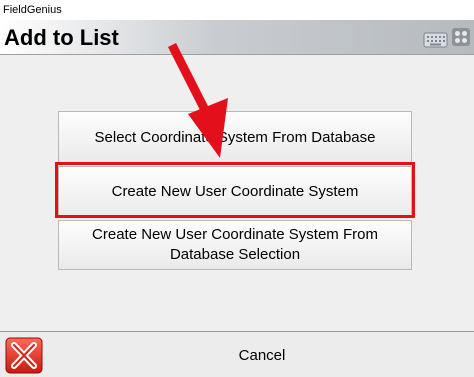 The width and height of the screenshot is (474, 377). I want to click on keyboard-icon, so click(435, 39).